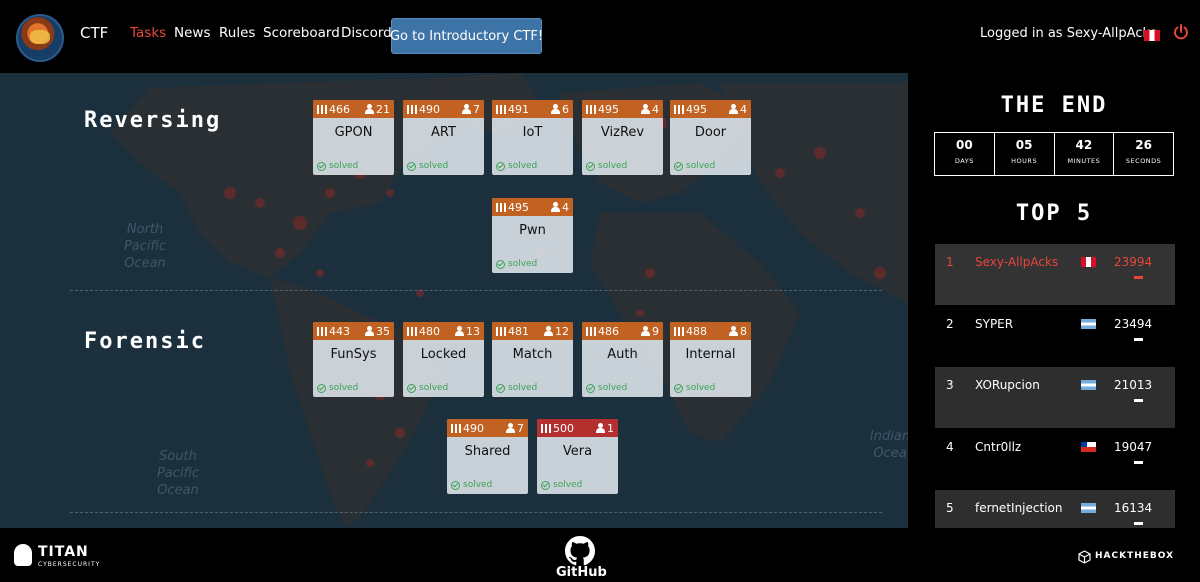 The height and width of the screenshot is (582, 1200). Describe the element at coordinates (622, 359) in the screenshot. I see `task-card: 486 9 Auth solved` at that location.